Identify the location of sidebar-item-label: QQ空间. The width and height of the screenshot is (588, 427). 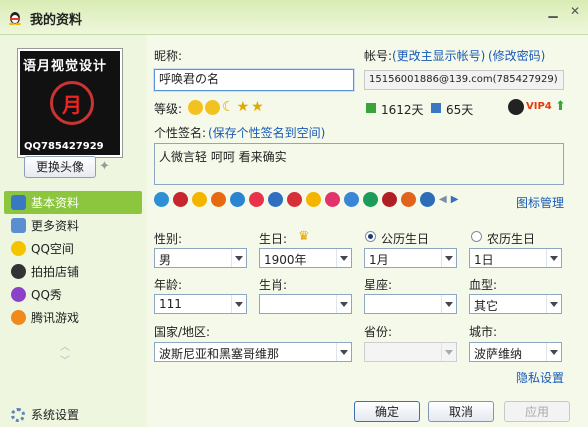
(52, 249).